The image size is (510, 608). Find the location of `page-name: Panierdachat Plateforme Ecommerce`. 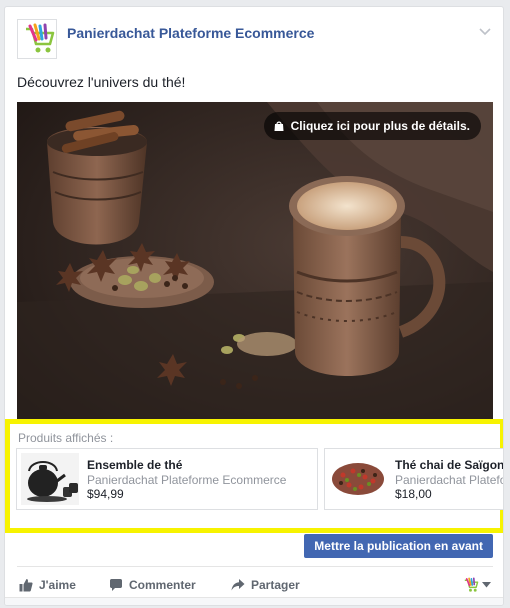

page-name: Panierdachat Plateforme Ecommerce is located at coordinates (190, 33).